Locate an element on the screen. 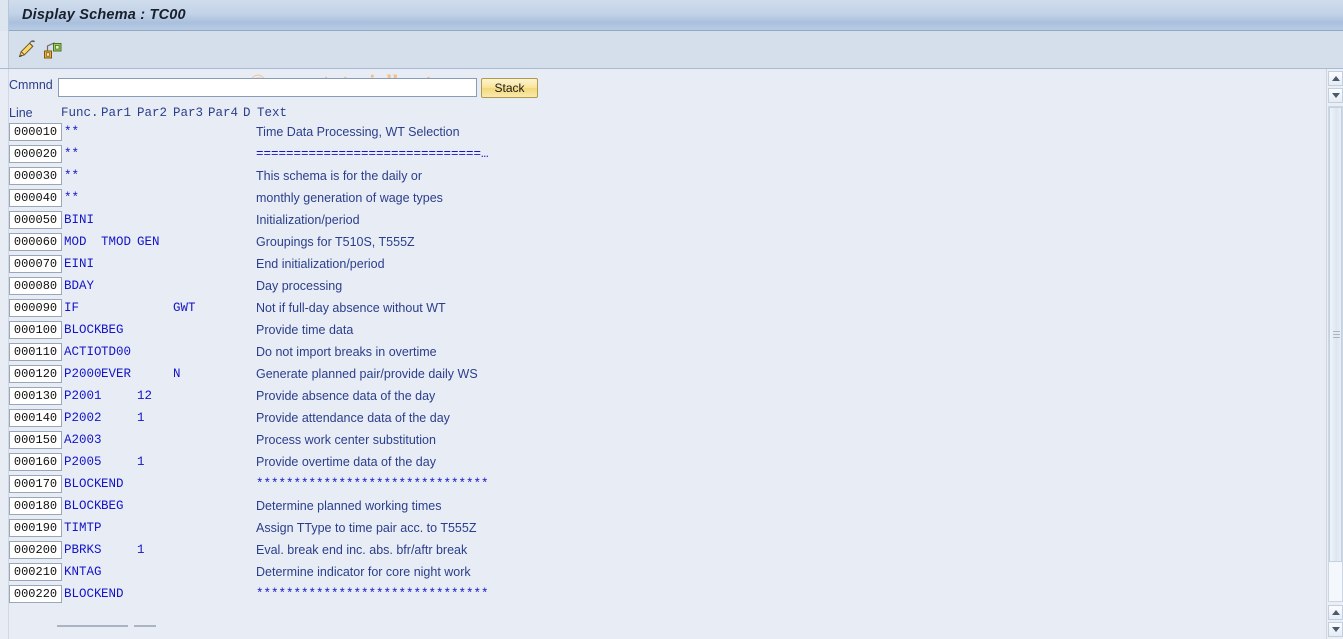 The height and width of the screenshot is (639, 1343). toolbar-left-edge is located at coordinates (4, 49).